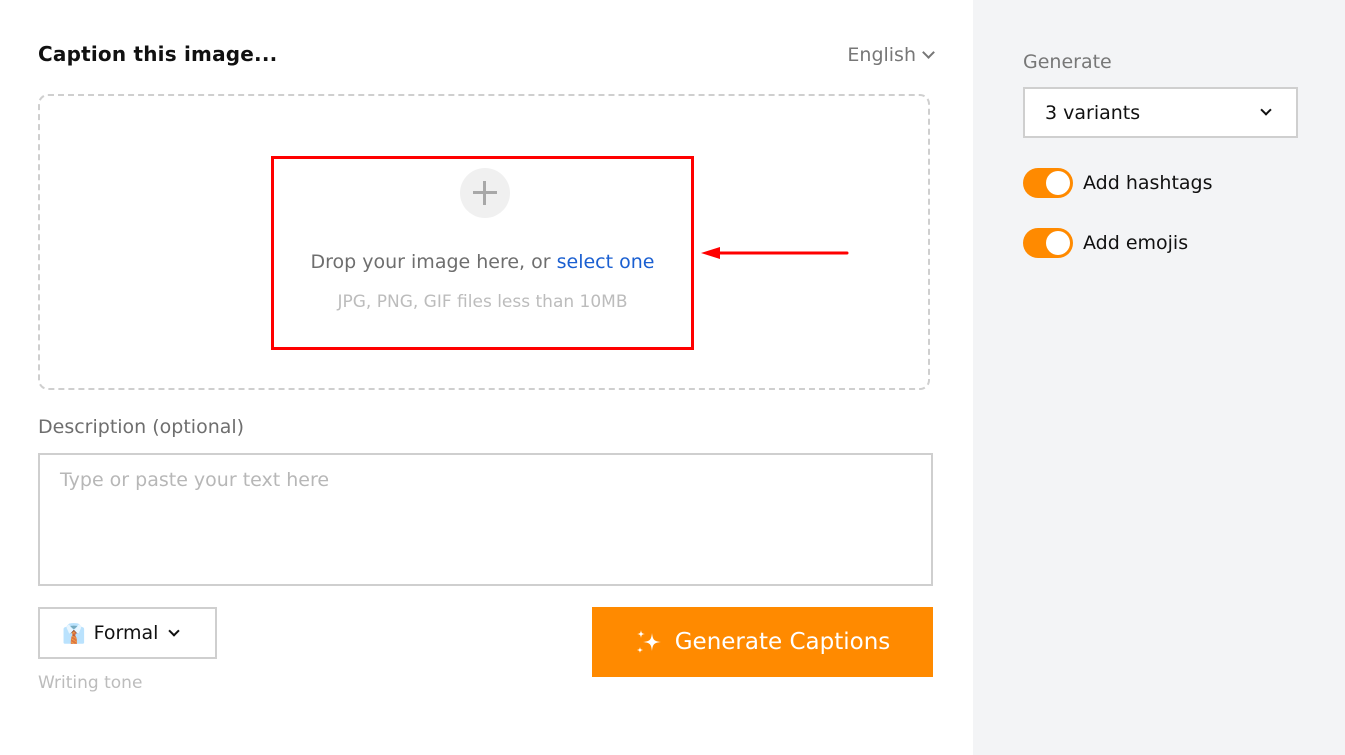 Image resolution: width=1345 pixels, height=755 pixels. What do you see at coordinates (1136, 243) in the screenshot?
I see `emojis-toggle-label: Add emojis` at bounding box center [1136, 243].